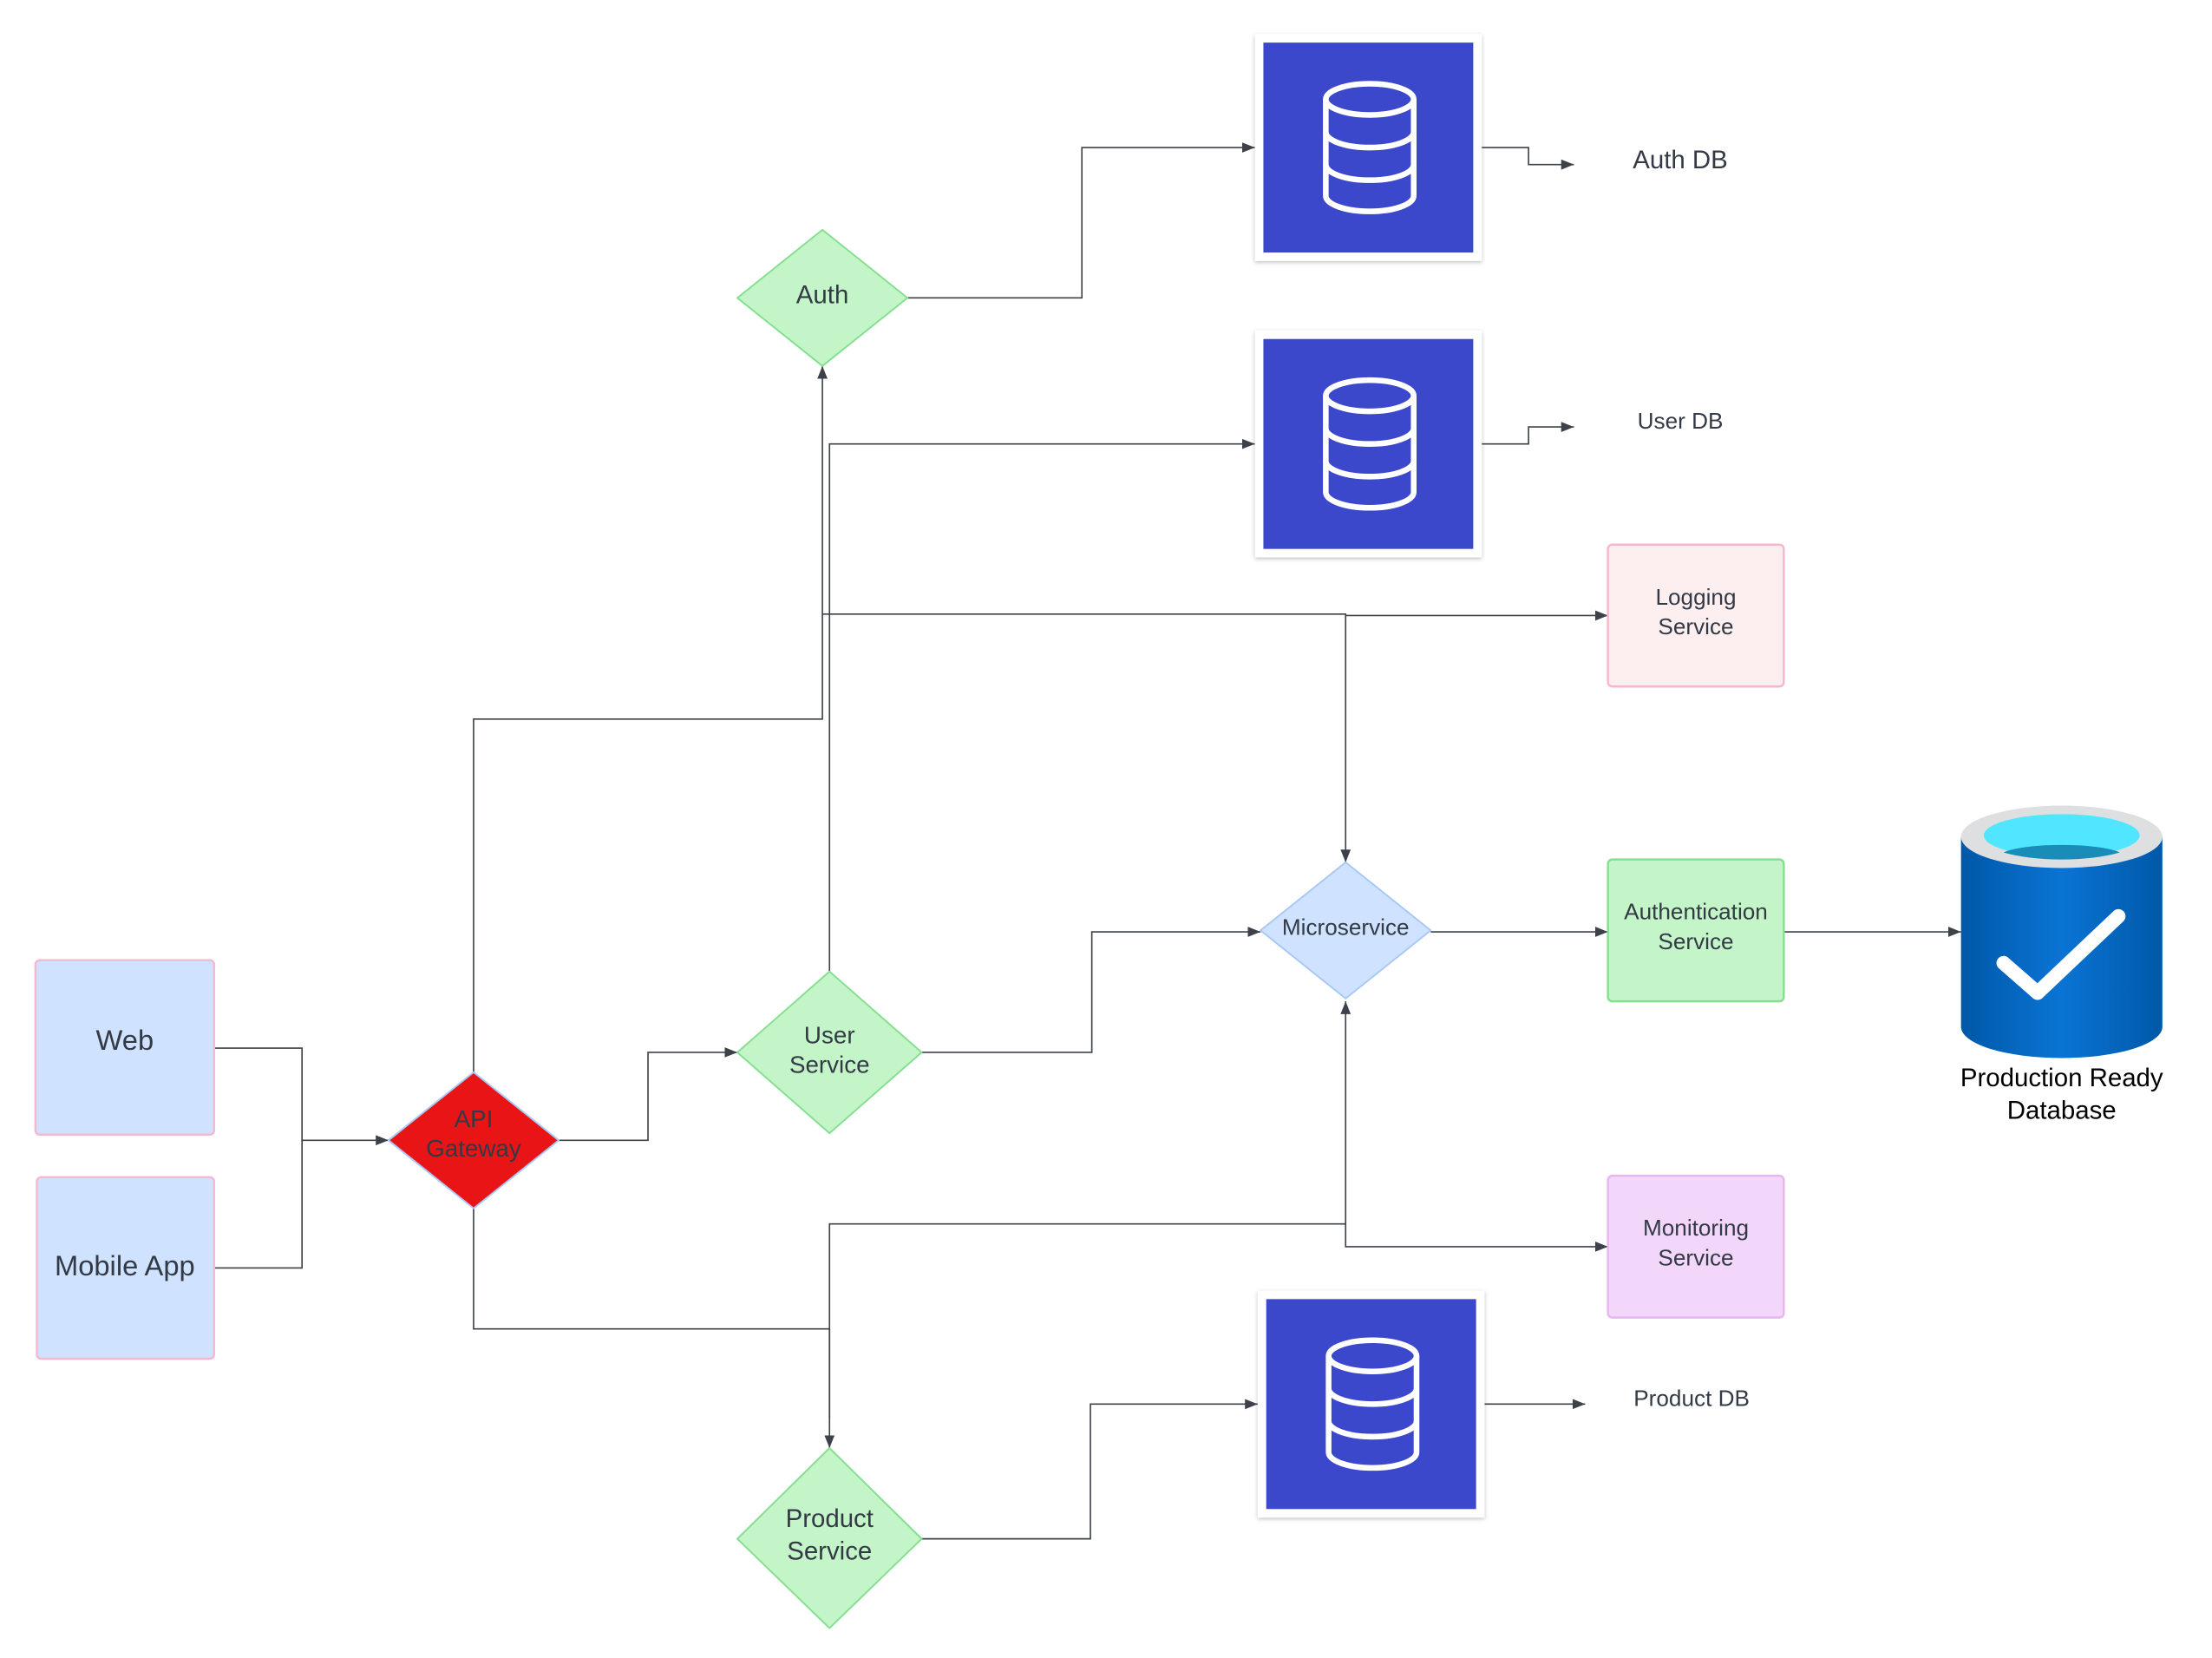 The width and height of the screenshot is (2212, 1658). Describe the element at coordinates (1346, 927) in the screenshot. I see `microservice-label: Microservice` at that location.